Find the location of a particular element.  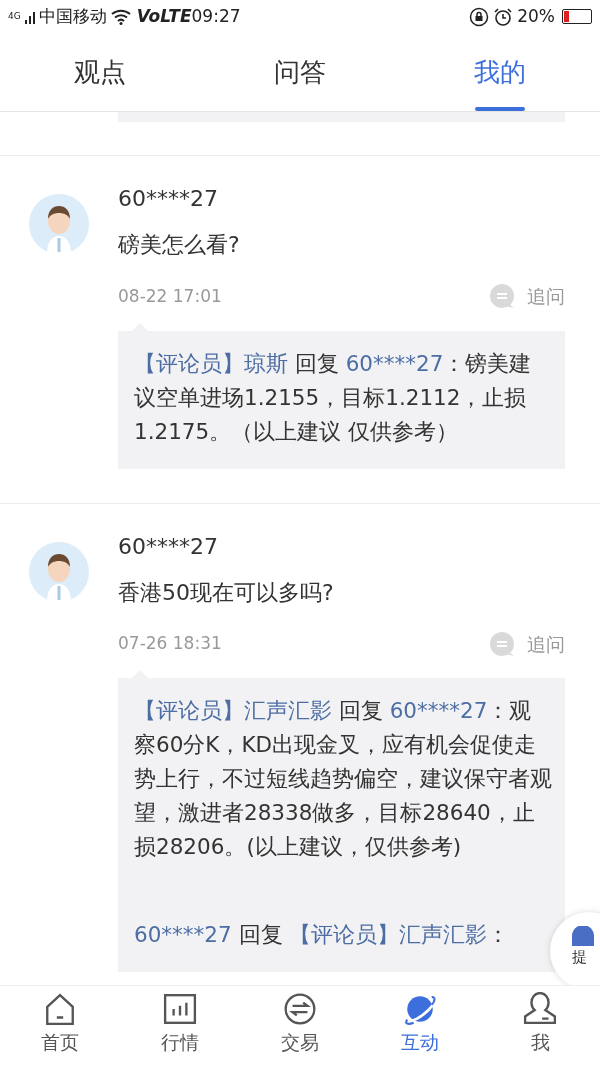

reply-text: 60****27 回复 【评论员】汇声汇影： is located at coordinates (322, 935).